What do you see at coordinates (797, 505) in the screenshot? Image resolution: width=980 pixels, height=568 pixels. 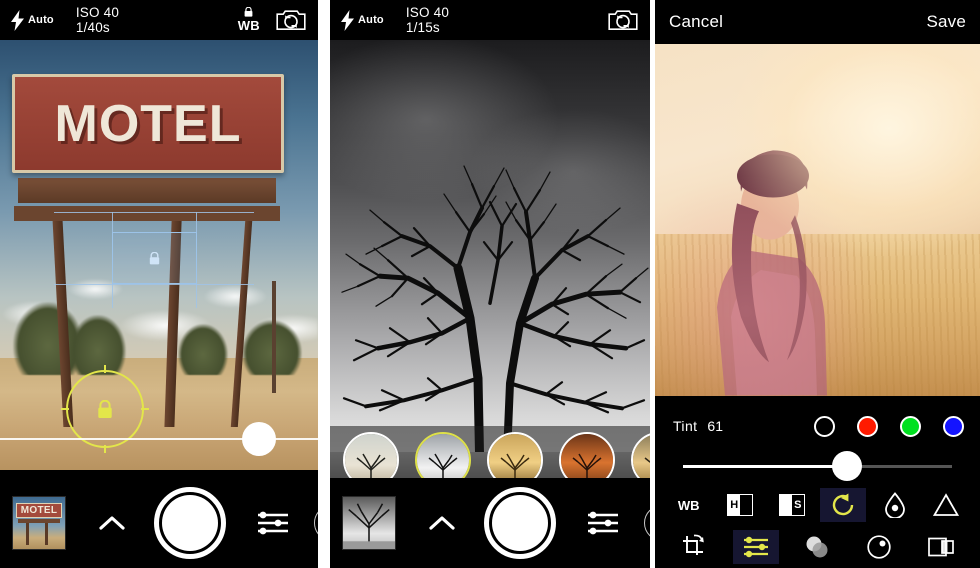 I see `shadows-letter: S` at bounding box center [797, 505].